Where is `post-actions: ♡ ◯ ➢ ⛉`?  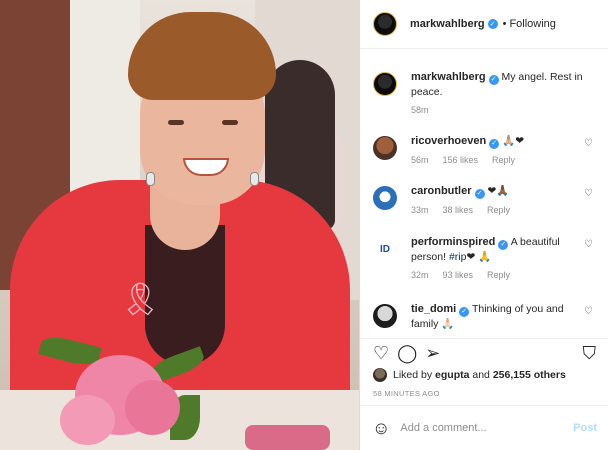 post-actions: ♡ ◯ ➢ ⛉ is located at coordinates (484, 352).